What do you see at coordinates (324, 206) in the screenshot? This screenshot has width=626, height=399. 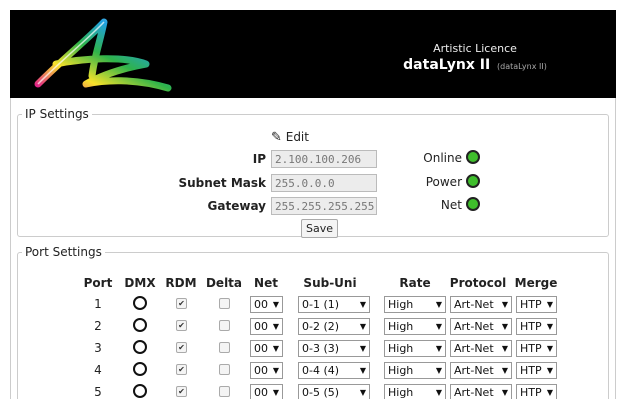 I see `gateway-field: 255.255.255.255` at bounding box center [324, 206].